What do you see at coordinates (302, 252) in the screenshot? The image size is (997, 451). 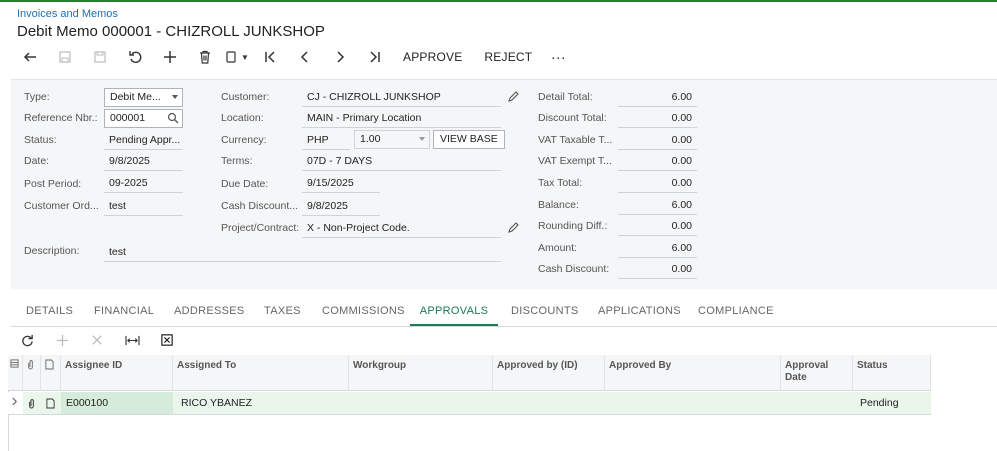 I see `description-field: test` at bounding box center [302, 252].